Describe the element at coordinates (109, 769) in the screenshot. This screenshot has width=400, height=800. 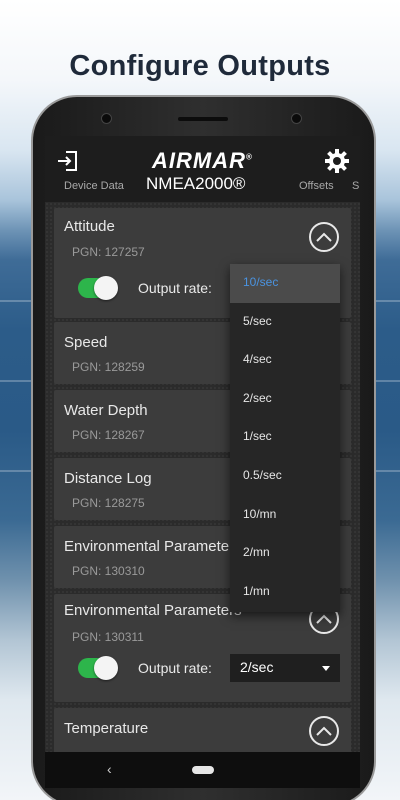
I see `back-icon: ‹` at that location.